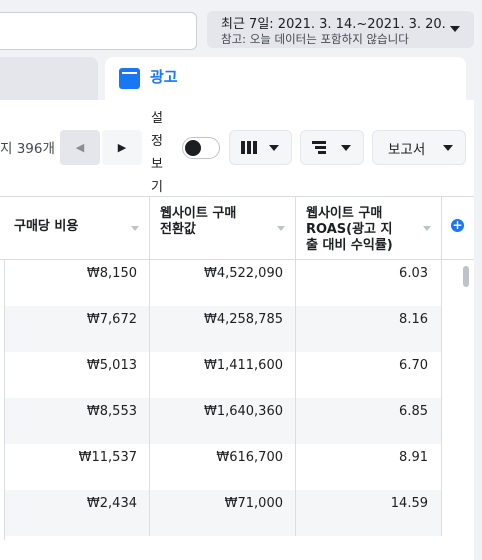 Image resolution: width=482 pixels, height=560 pixels. Describe the element at coordinates (77, 513) in the screenshot. I see `cost-cell: ₩2,434` at that location.